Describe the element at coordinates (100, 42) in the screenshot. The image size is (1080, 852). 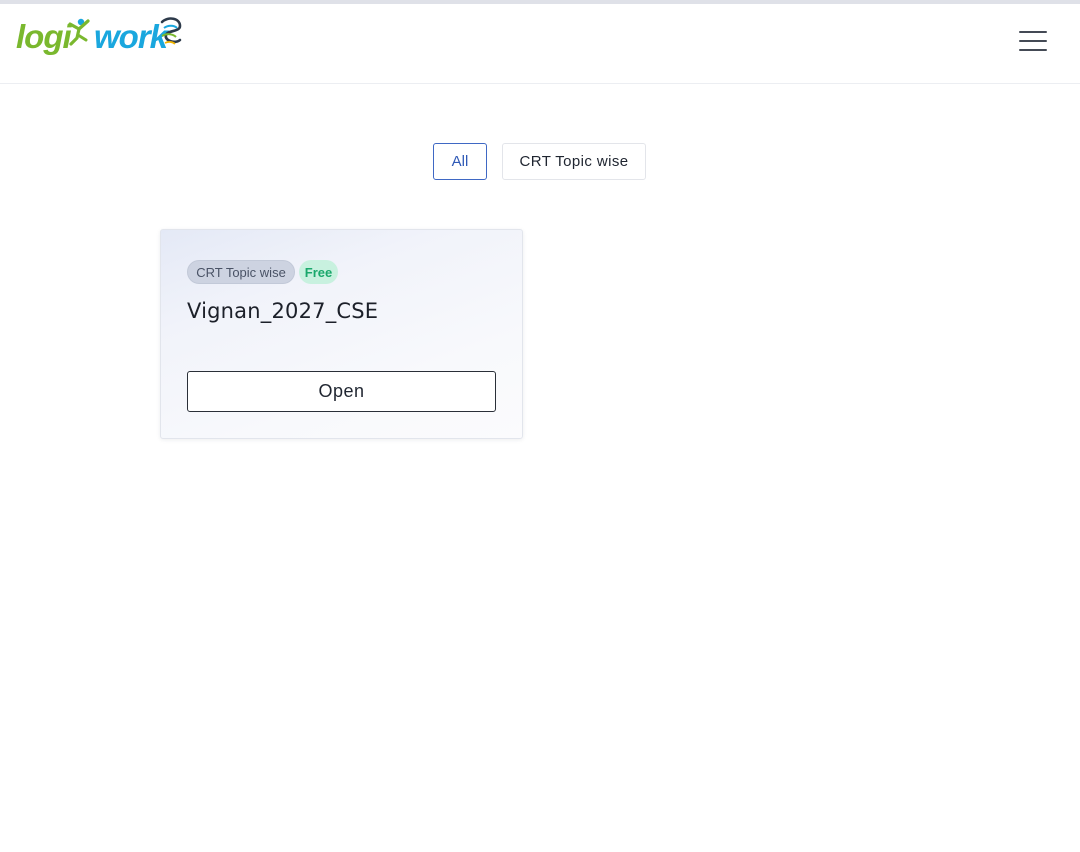
I see `logo: logi work` at that location.